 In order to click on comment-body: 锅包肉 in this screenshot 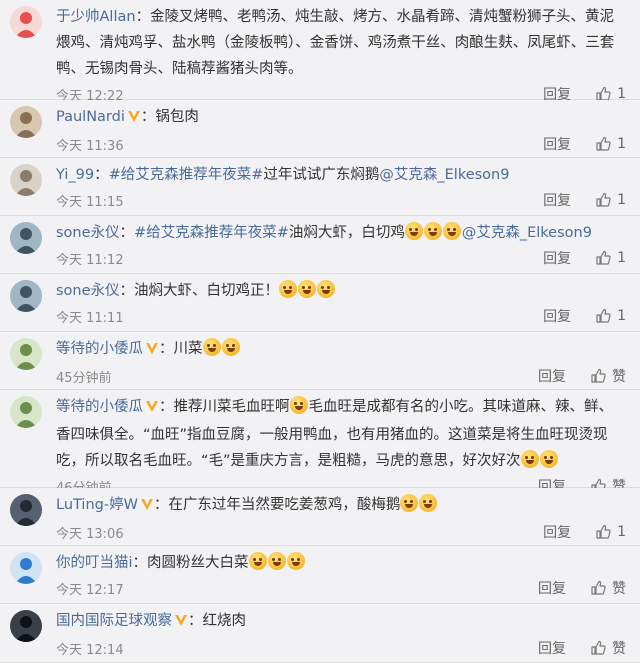, I will do `click(177, 117)`.